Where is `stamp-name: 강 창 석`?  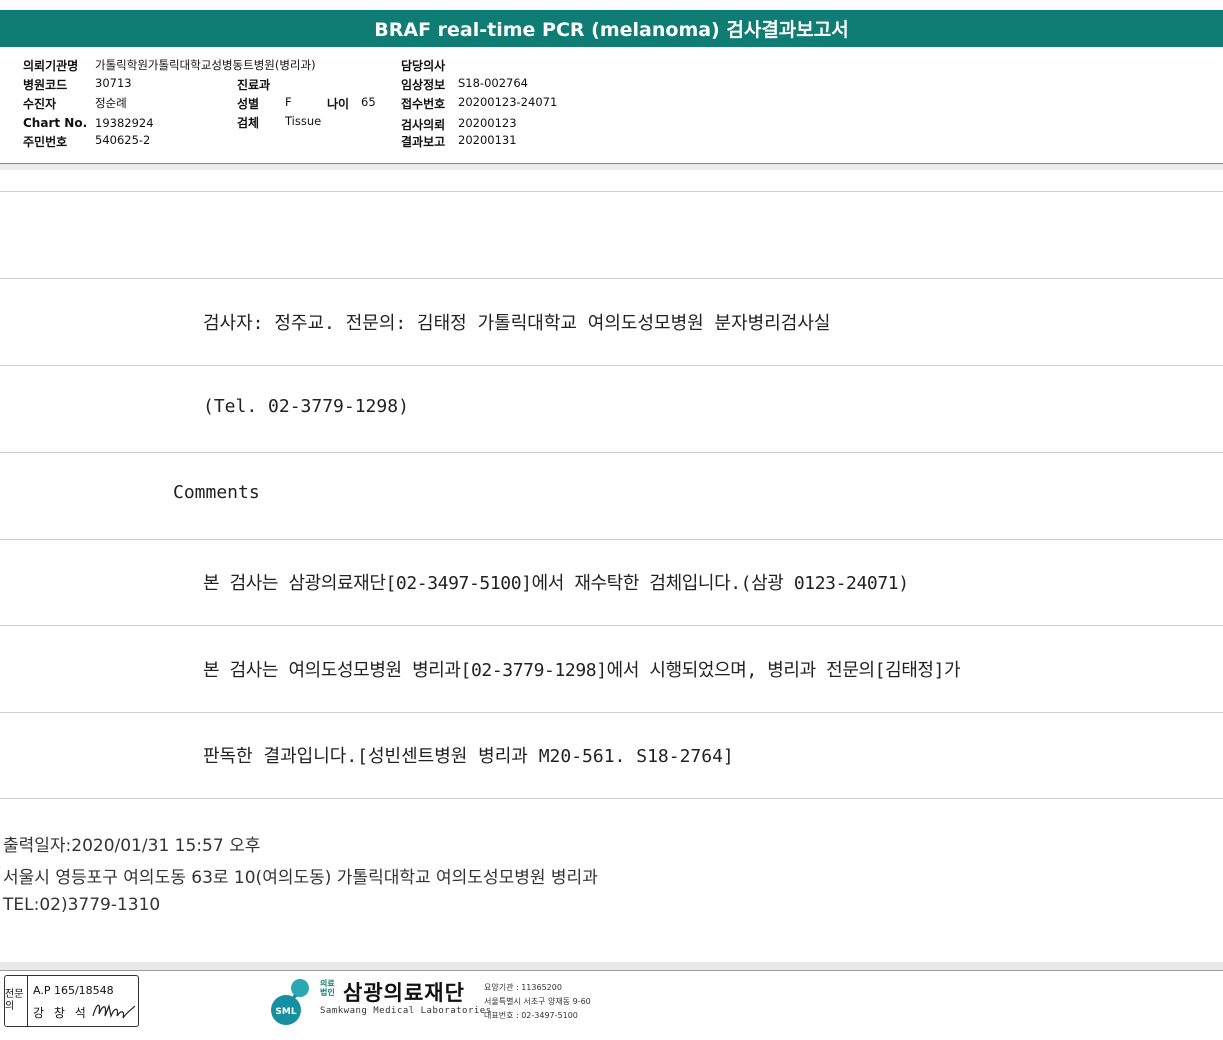
stamp-name: 강 창 석 is located at coordinates (61, 1013).